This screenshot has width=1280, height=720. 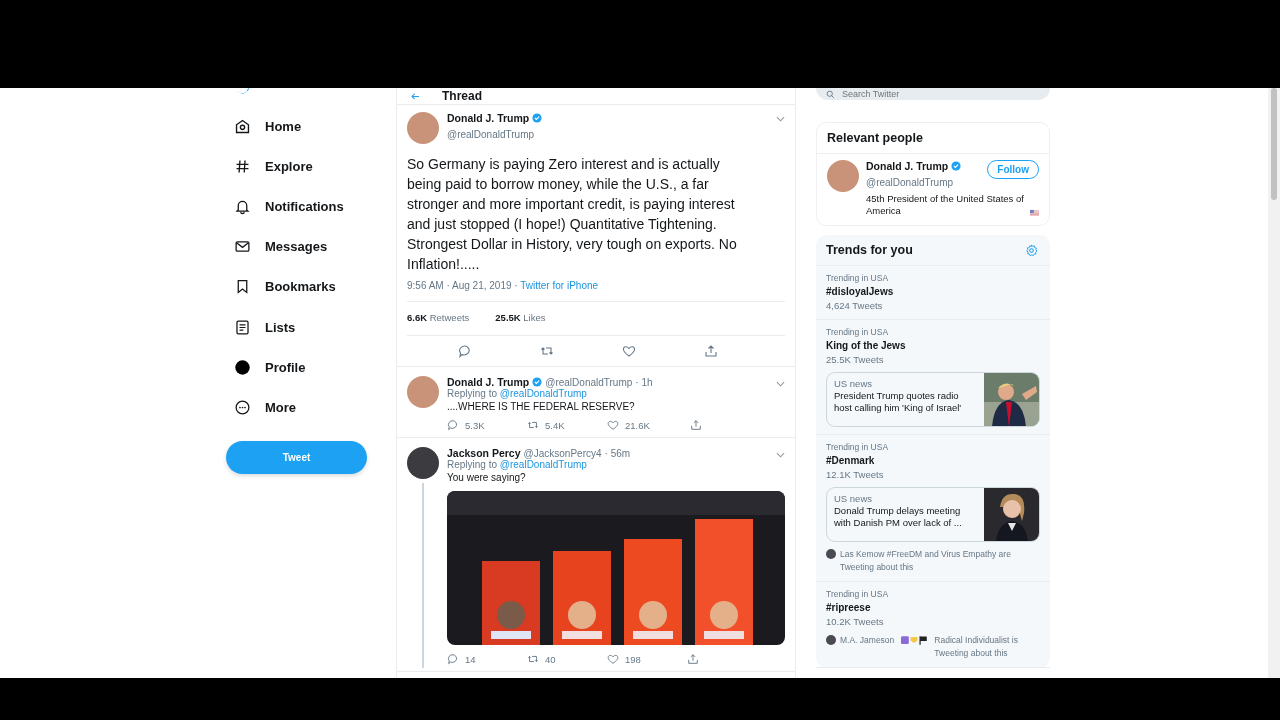 What do you see at coordinates (270, 367) in the screenshot?
I see `nav-item: Profile` at bounding box center [270, 367].